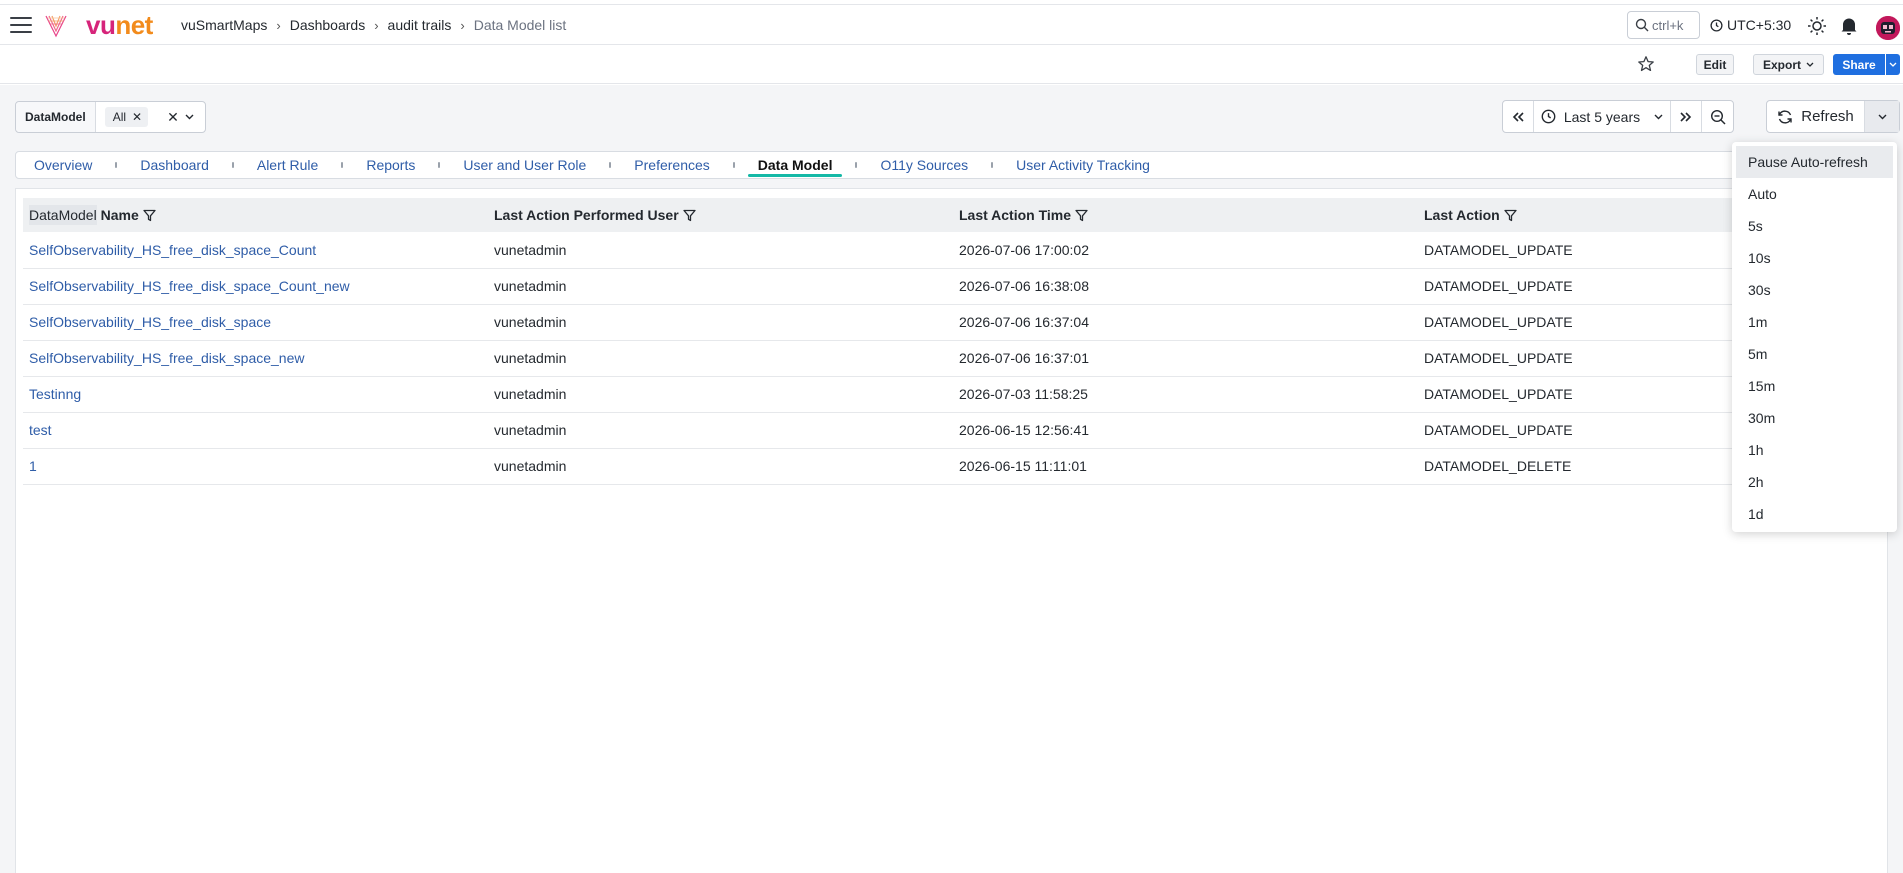  What do you see at coordinates (1814, 226) in the screenshot?
I see `menu-item-5s: 5s` at bounding box center [1814, 226].